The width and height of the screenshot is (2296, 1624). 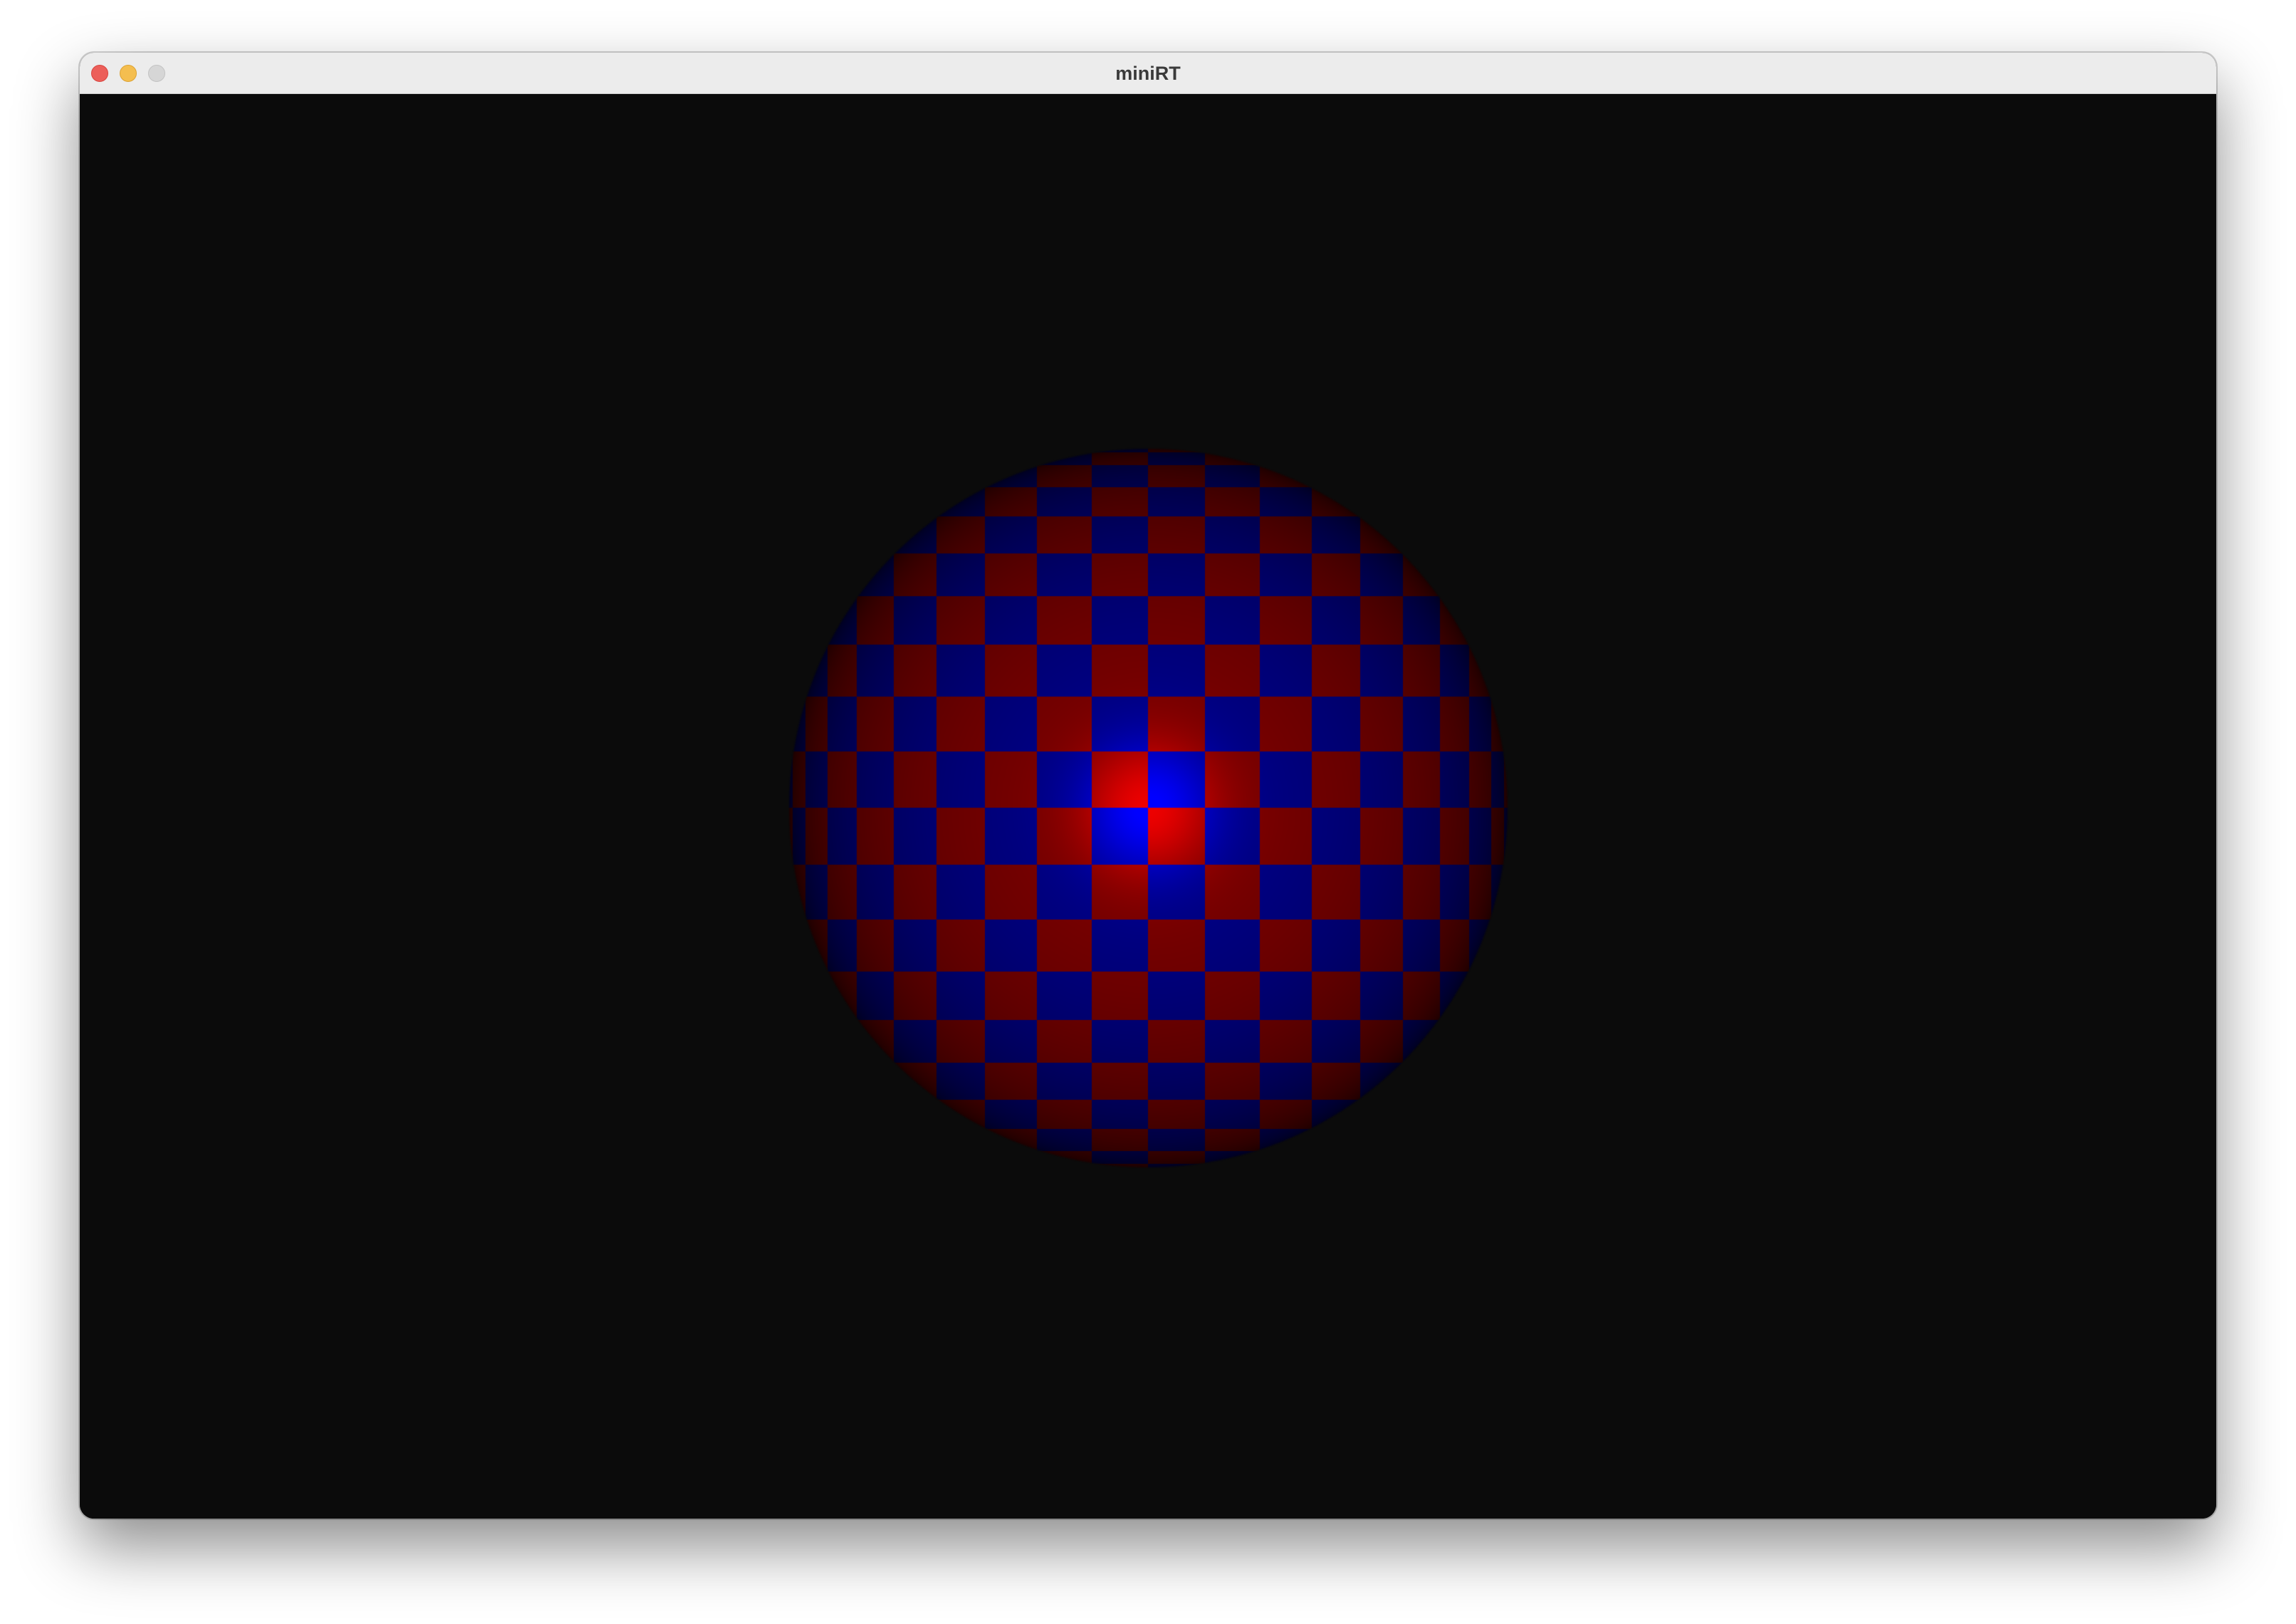 I want to click on title-bar: miniRT, so click(x=1148, y=73).